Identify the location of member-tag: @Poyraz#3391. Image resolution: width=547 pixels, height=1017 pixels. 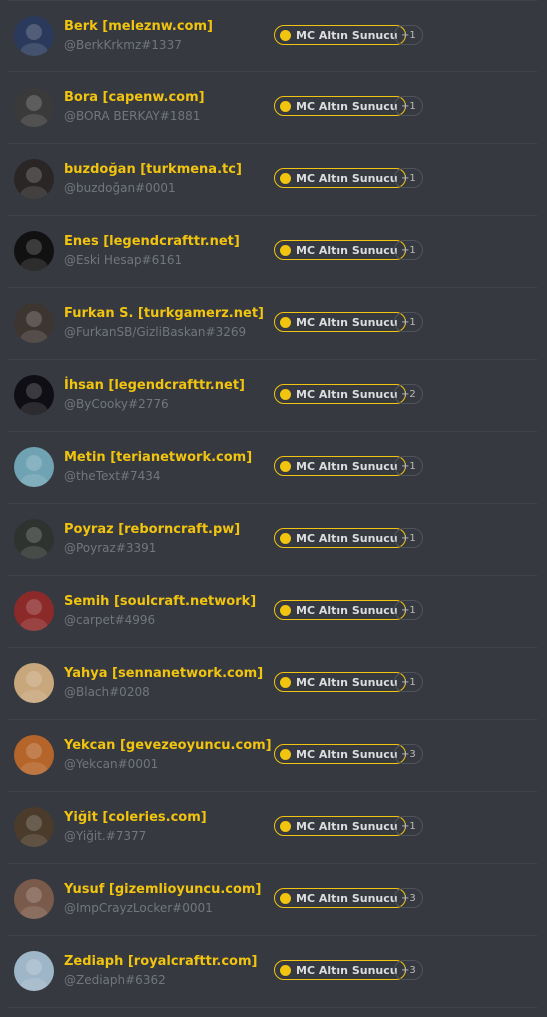
(110, 548).